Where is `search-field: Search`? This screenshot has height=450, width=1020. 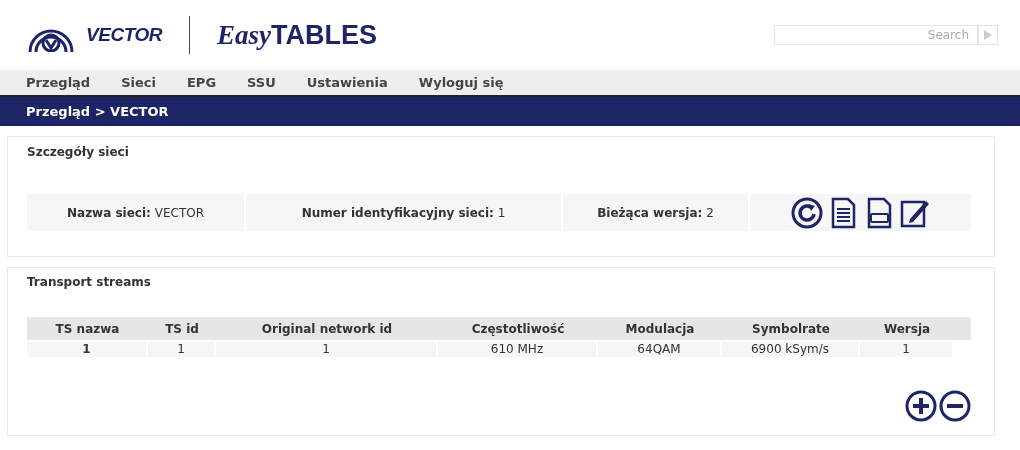
search-field: Search is located at coordinates (876, 35).